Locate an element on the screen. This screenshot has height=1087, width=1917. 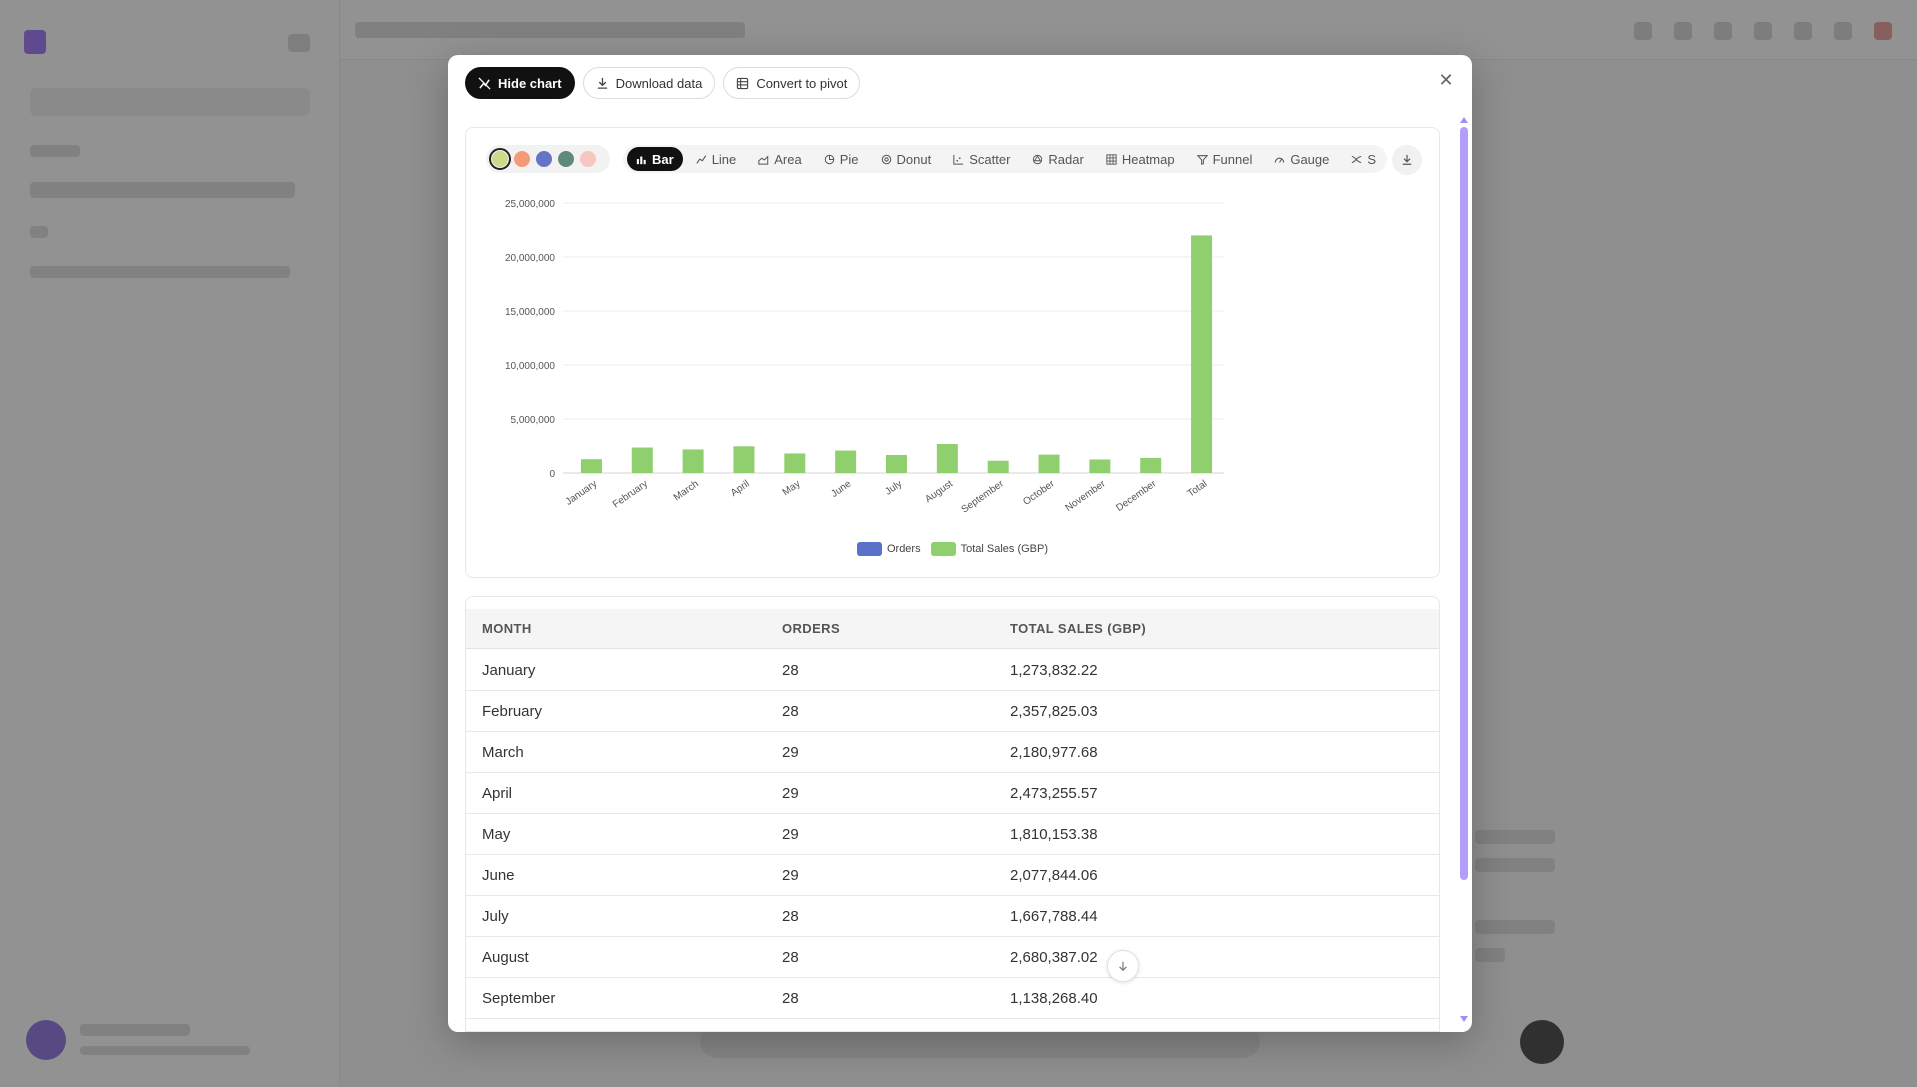
chart-type-line: Line is located at coordinates (716, 159).